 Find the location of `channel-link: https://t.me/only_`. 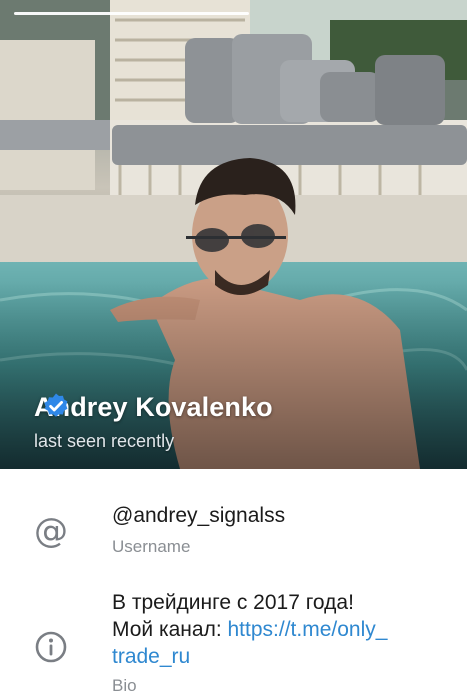

channel-link: https://t.me/only_ is located at coordinates (308, 629).